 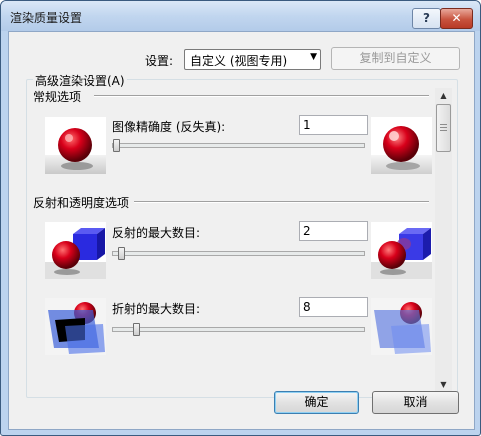 I want to click on max-reflections-label: 反射的最大数目:, so click(x=156, y=233).